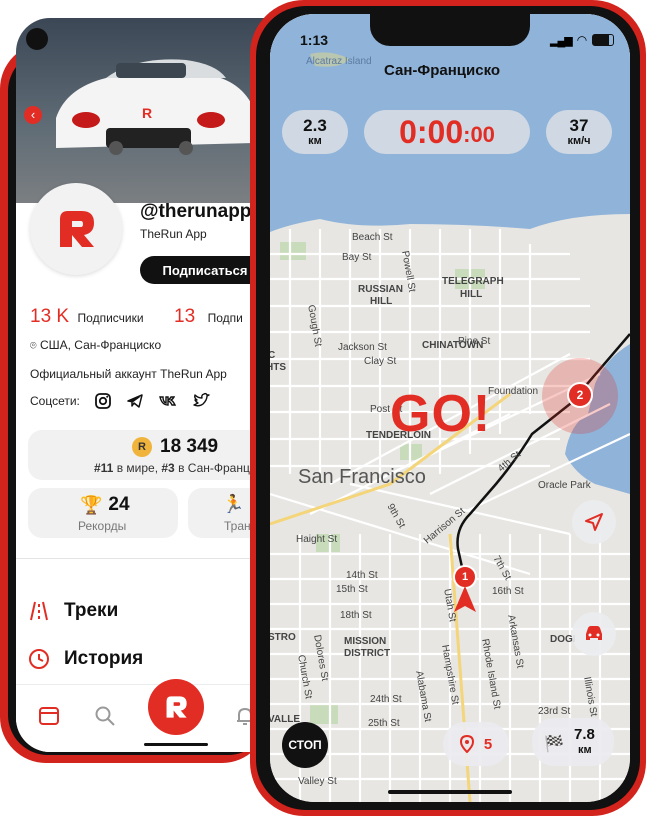 This screenshot has width=648, height=816. I want to click on go-text: GO!, so click(441, 414).